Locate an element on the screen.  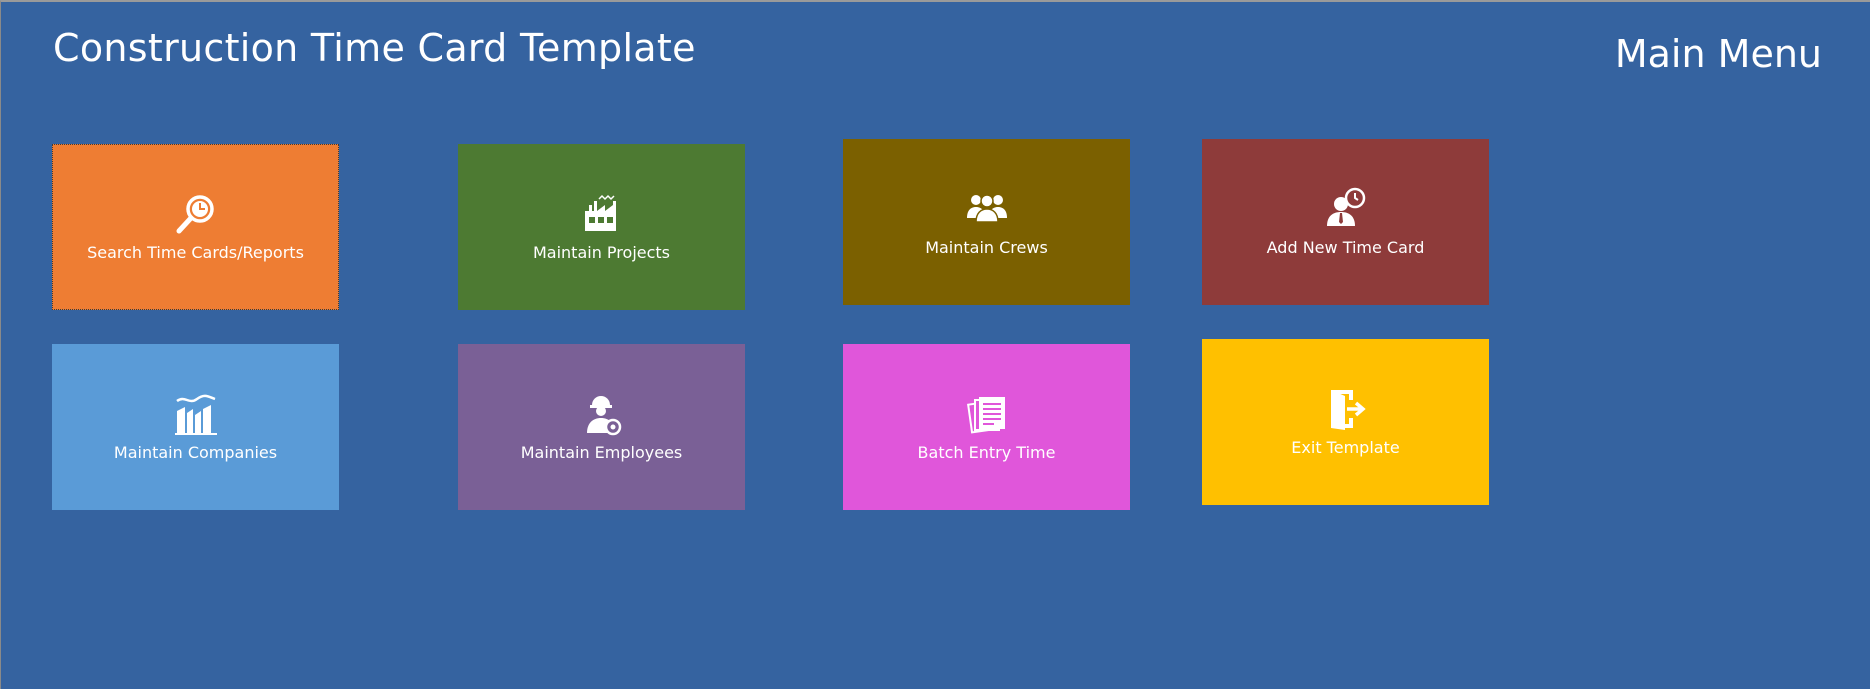
maintain-crews-button: Maintain Crews is located at coordinates (986, 222).